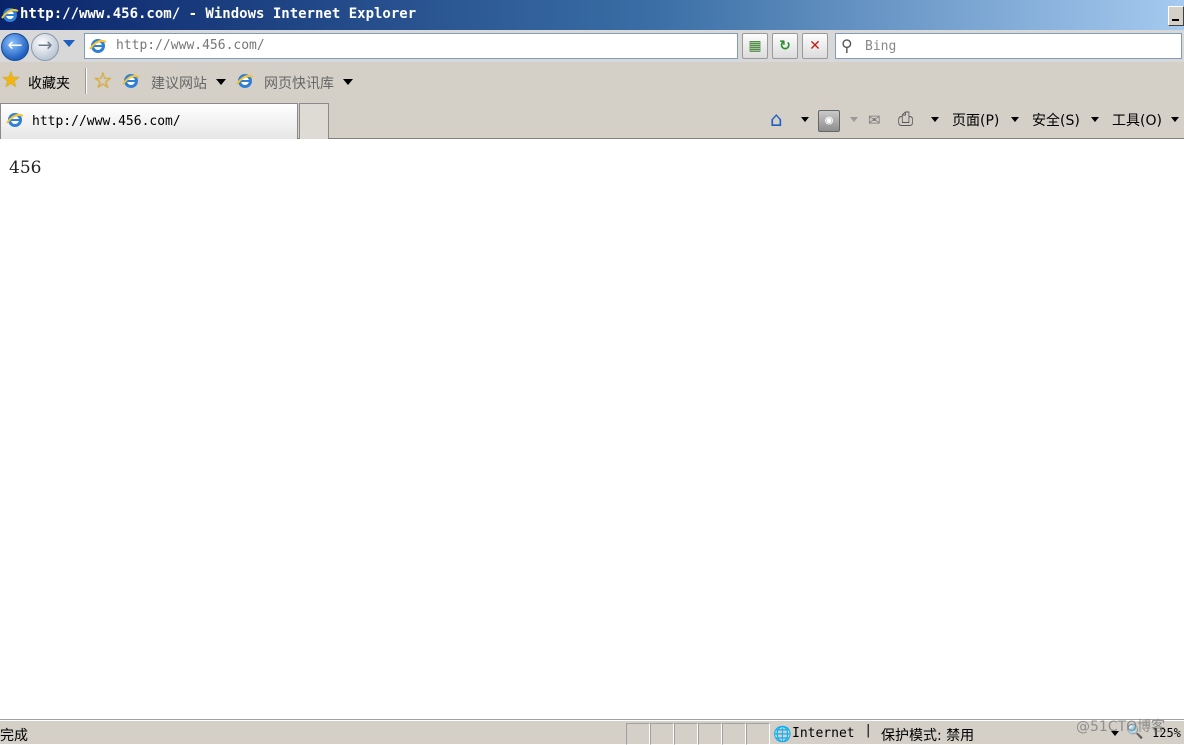  I want to click on globe-icon: 🌐, so click(782, 734).